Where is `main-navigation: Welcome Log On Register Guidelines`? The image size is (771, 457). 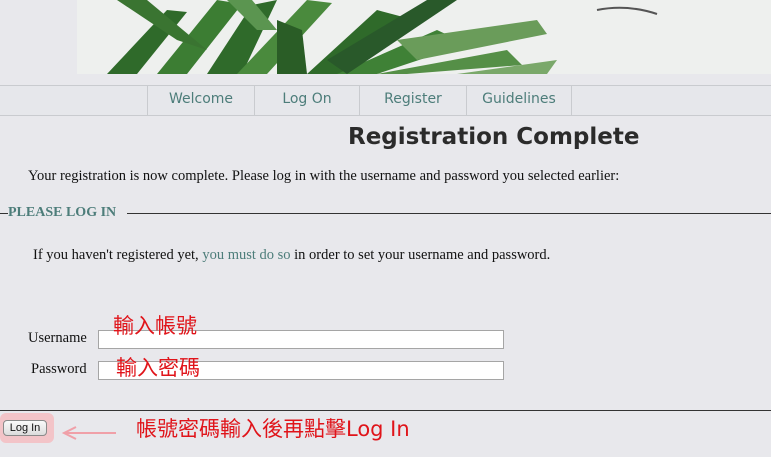 main-navigation: Welcome Log On Register Guidelines is located at coordinates (385, 100).